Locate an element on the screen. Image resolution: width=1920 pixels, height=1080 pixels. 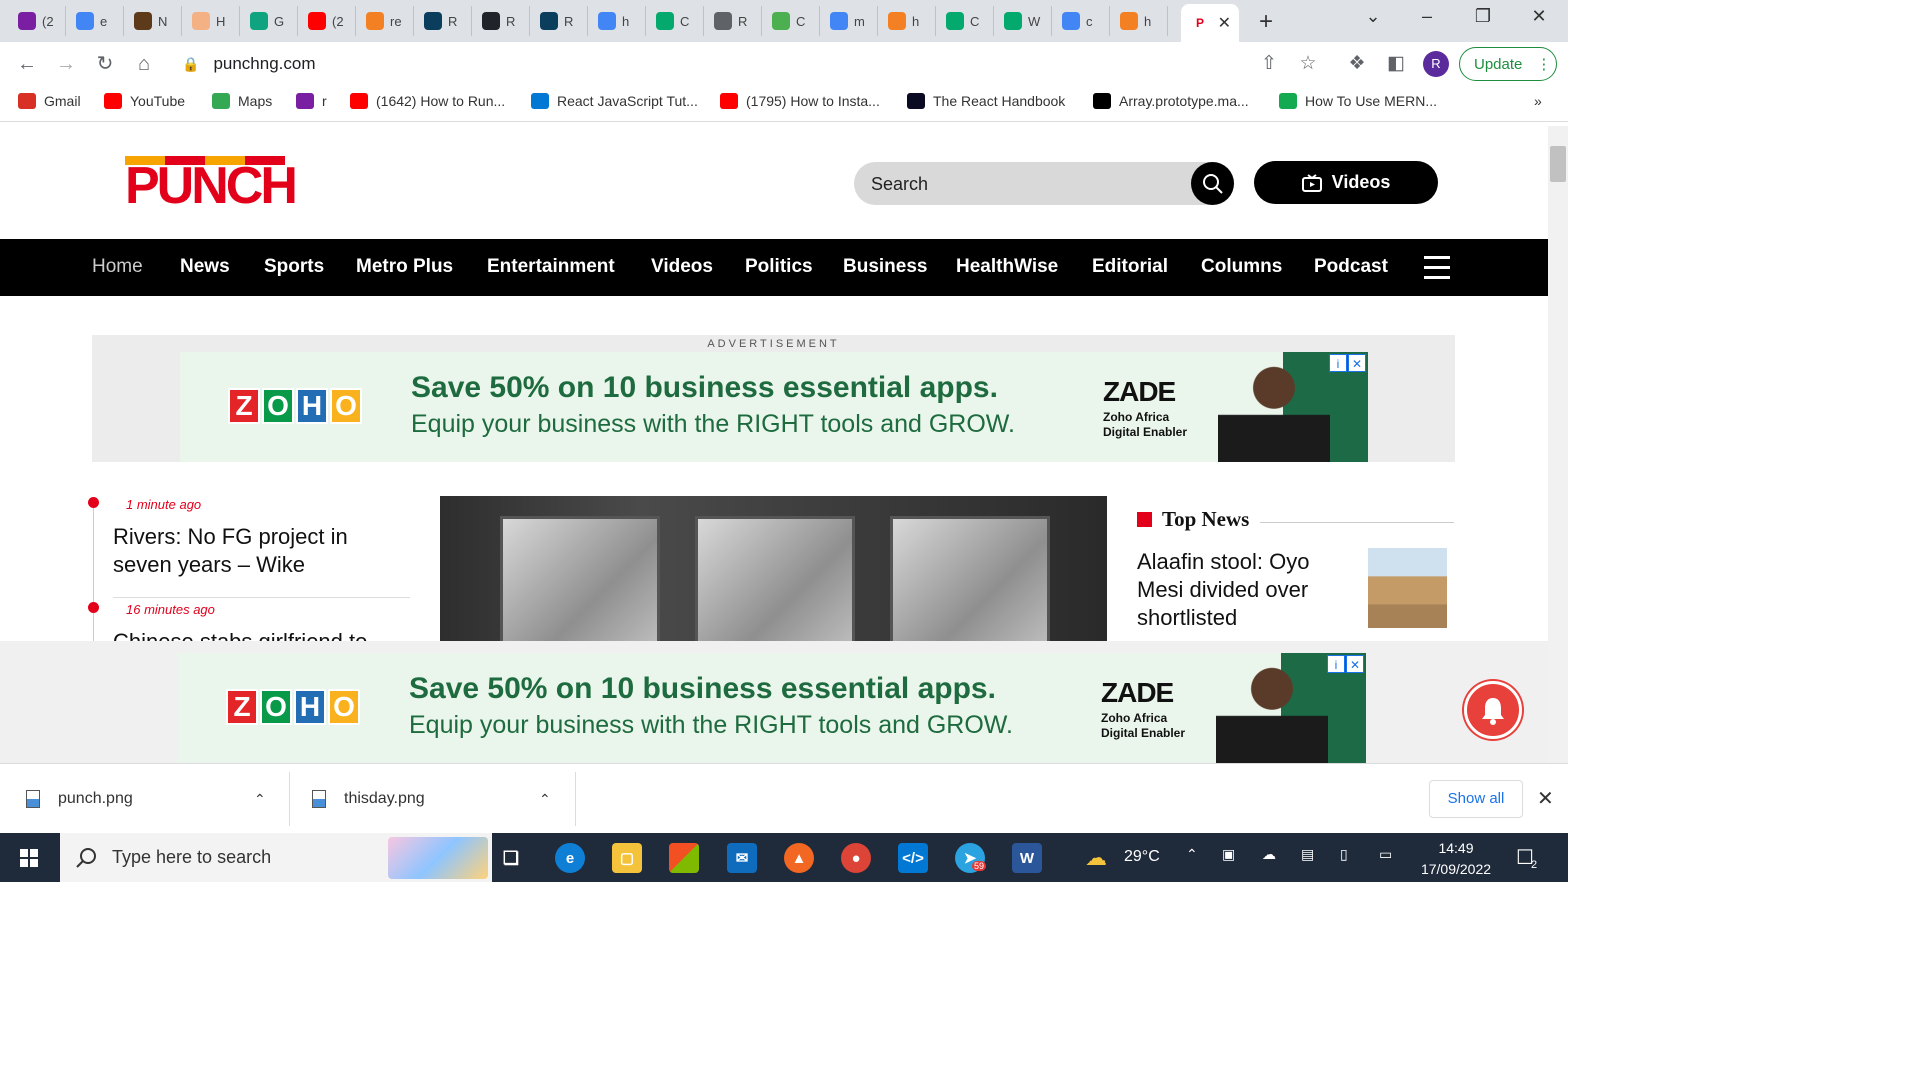
download-item: punch.png ⌃ is located at coordinates (151, 799).